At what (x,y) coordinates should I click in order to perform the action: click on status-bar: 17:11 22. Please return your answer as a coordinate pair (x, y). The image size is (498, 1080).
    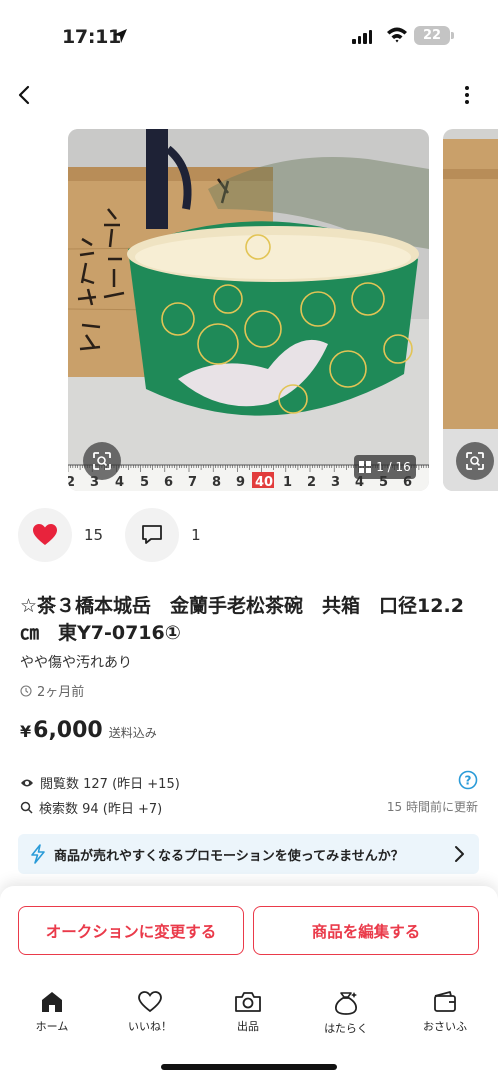
    Looking at the image, I should click on (249, 35).